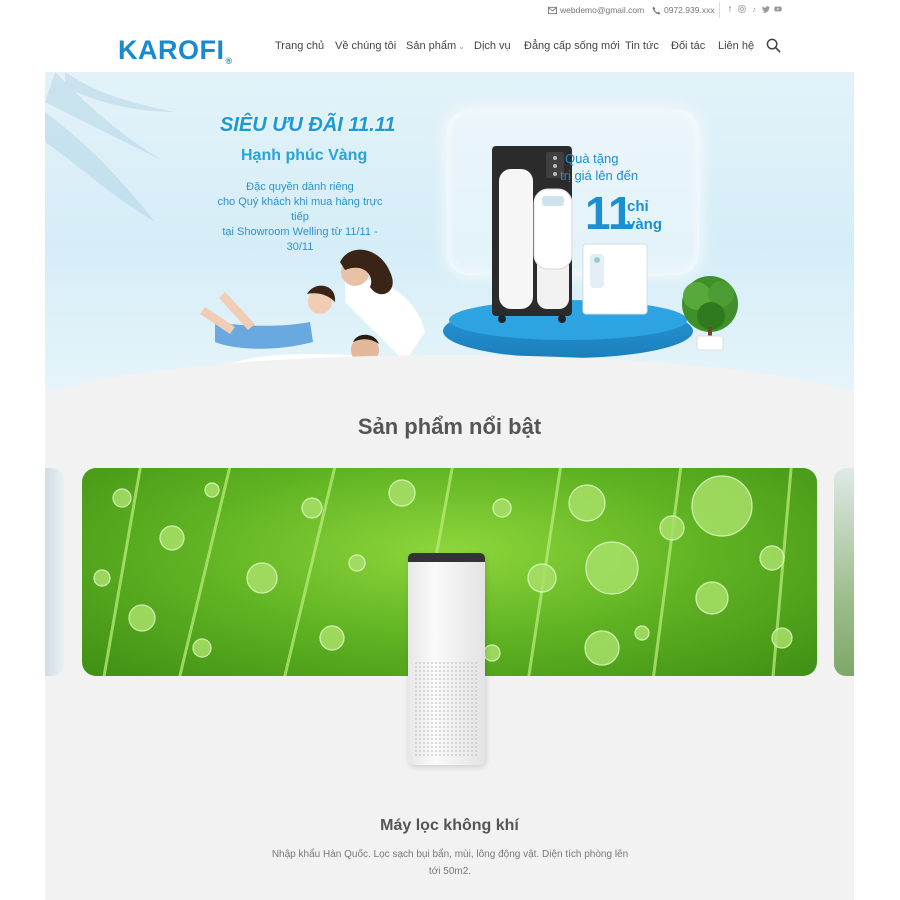  I want to click on gift-line: trị giá lên đến, so click(599, 175).